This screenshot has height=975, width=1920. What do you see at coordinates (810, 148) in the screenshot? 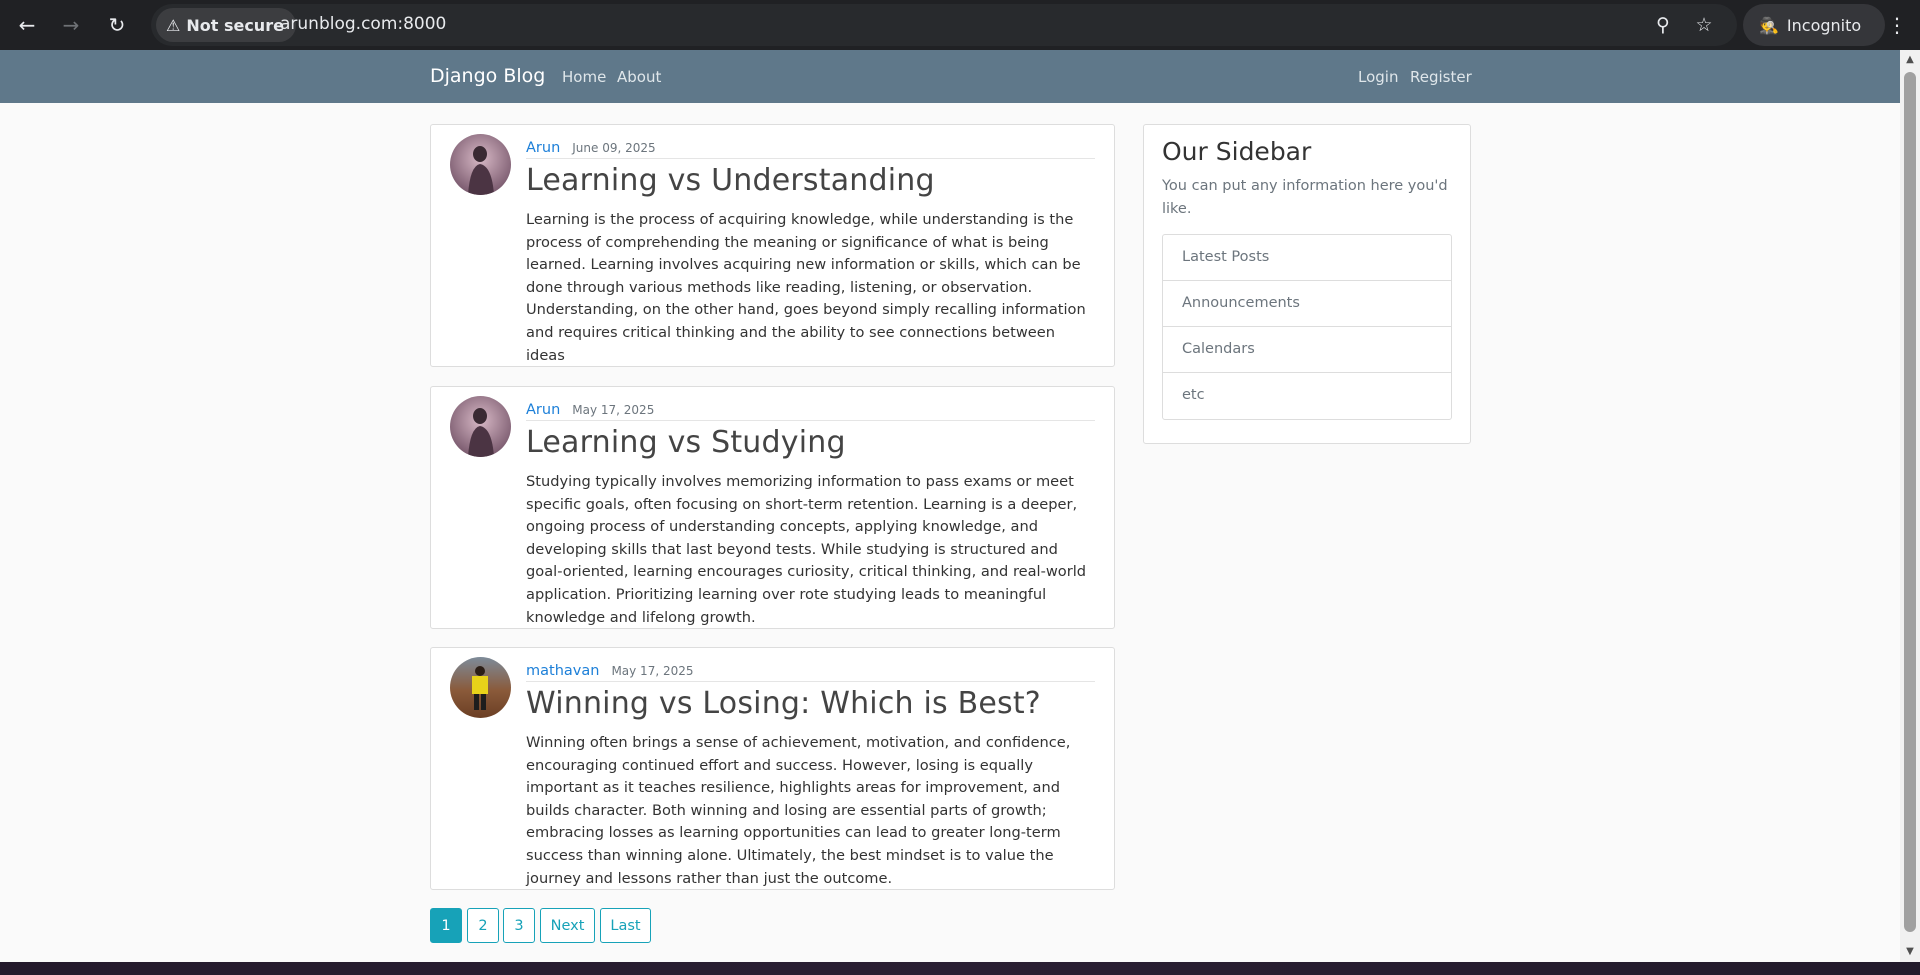
I see `post-meta: Arun June 09, 2025` at bounding box center [810, 148].